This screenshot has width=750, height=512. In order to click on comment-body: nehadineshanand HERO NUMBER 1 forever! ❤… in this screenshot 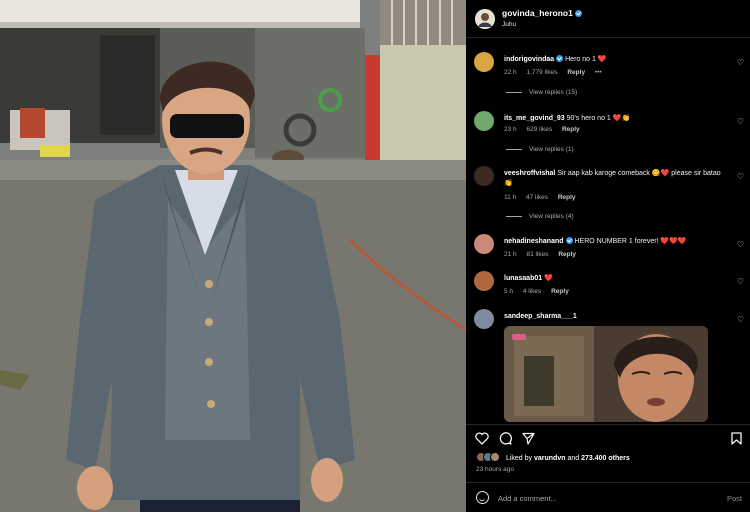, I will do `click(617, 242)`.